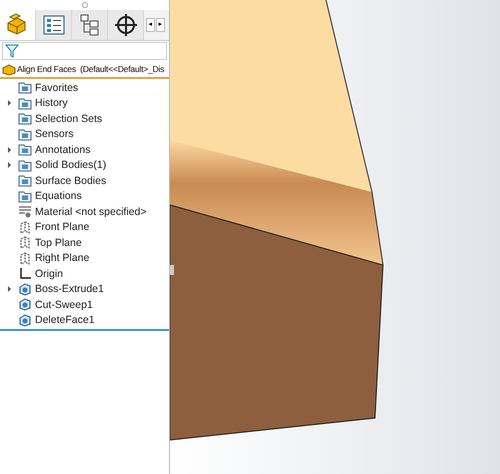 Image resolution: width=500 pixels, height=474 pixels. I want to click on list-icon, so click(54, 25).